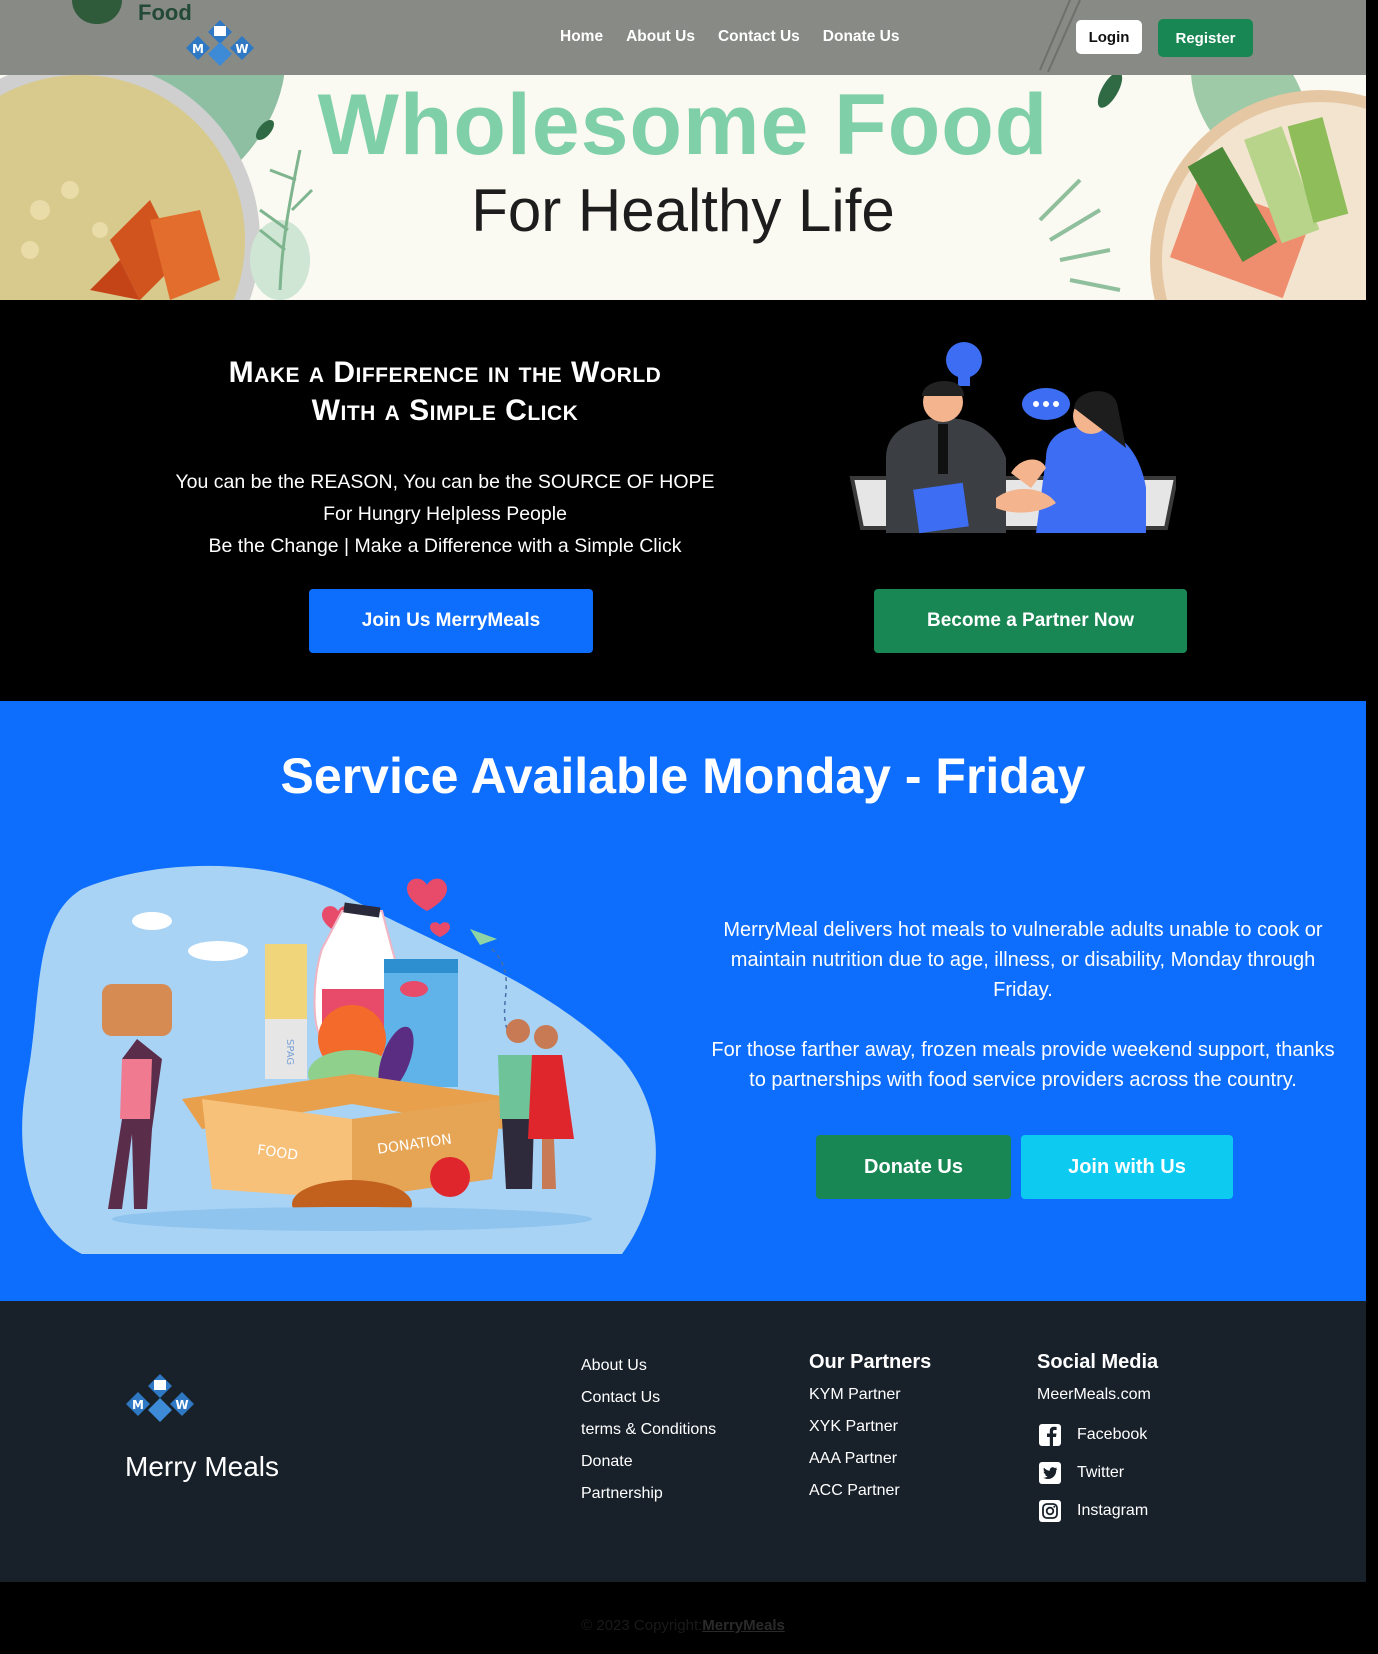 This screenshot has width=1378, height=1654. I want to click on donate-us-button: Donate Us, so click(913, 1167).